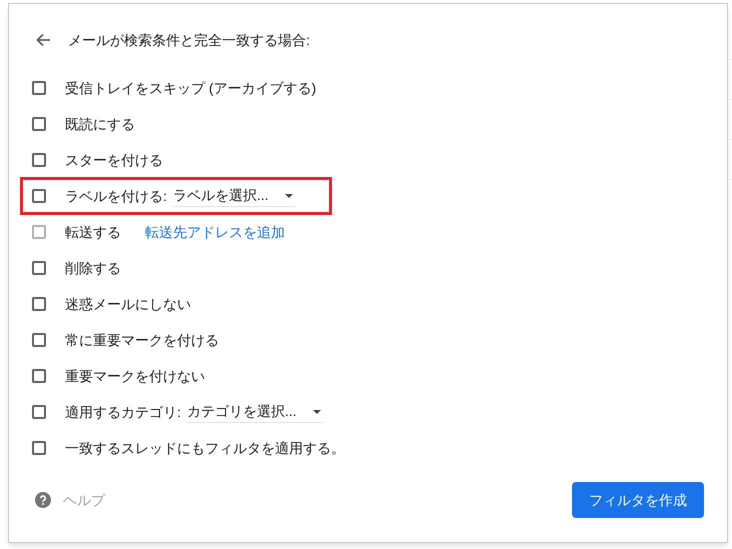  What do you see at coordinates (93, 232) in the screenshot?
I see `option-label: 転送する` at bounding box center [93, 232].